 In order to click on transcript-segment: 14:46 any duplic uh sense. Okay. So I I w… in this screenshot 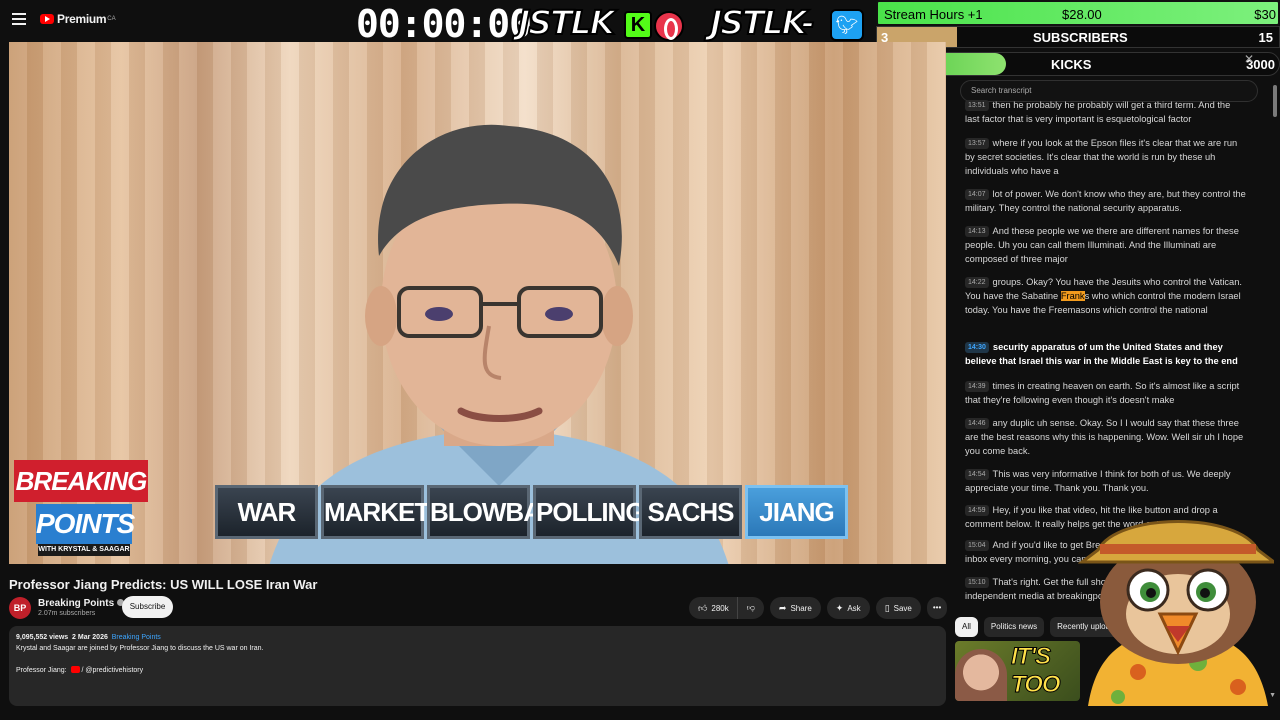, I will do `click(1106, 437)`.